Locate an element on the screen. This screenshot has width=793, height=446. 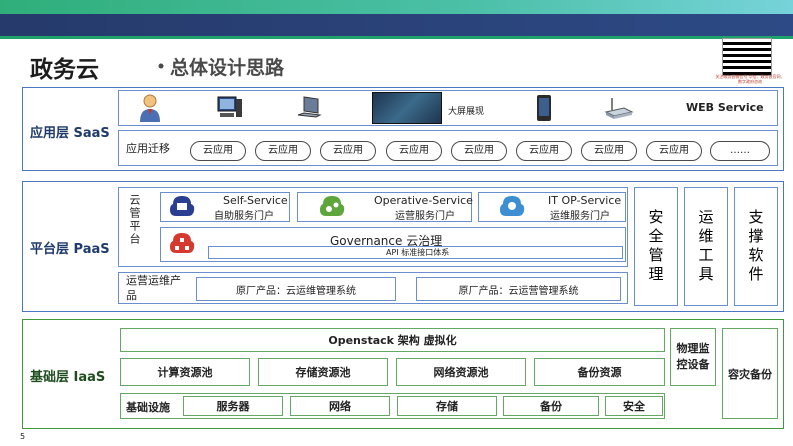
paas-layer-label: 平台层 PaaS is located at coordinates (70, 249).